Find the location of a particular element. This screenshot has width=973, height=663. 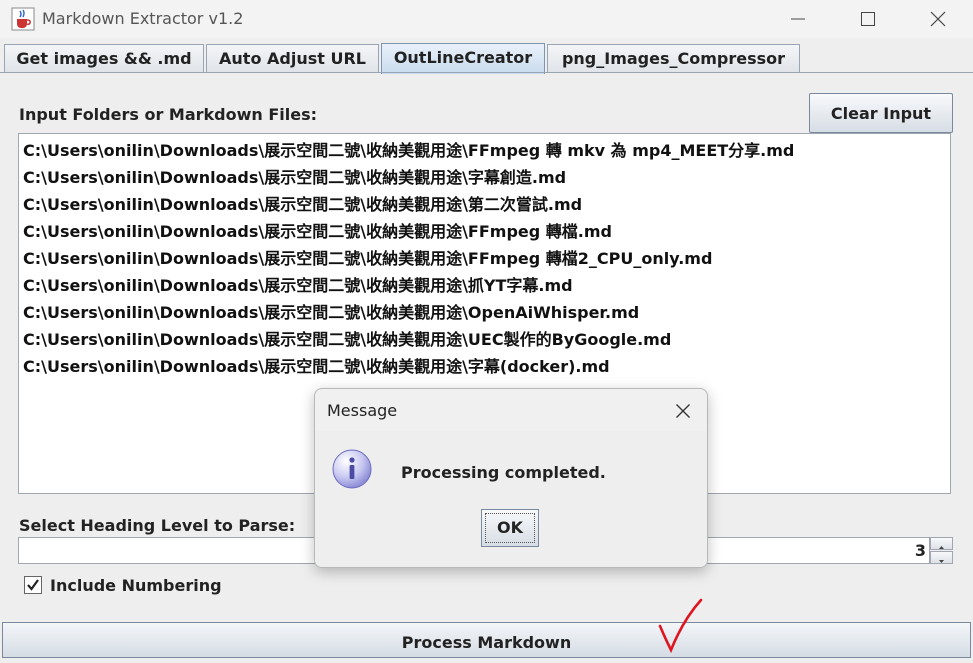

tab-outline-creator: OutLineCreator is located at coordinates (463, 58).